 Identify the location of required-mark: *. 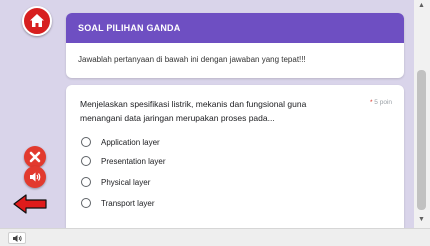
(371, 102).